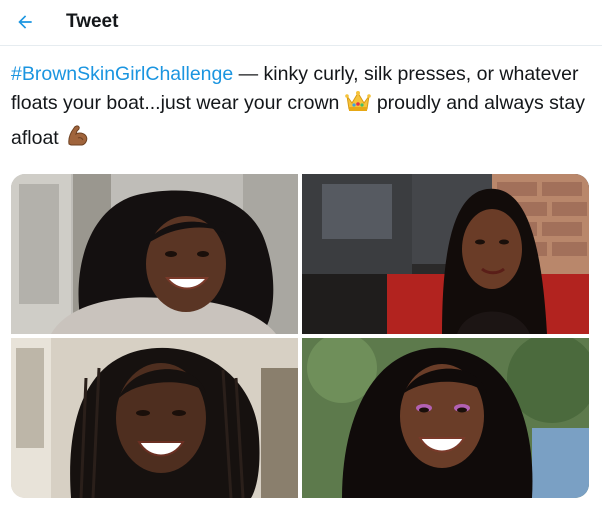 The image size is (602, 523). What do you see at coordinates (122, 74) in the screenshot?
I see `hashtag-link: #BrownSkinGirlChallenge` at bounding box center [122, 74].